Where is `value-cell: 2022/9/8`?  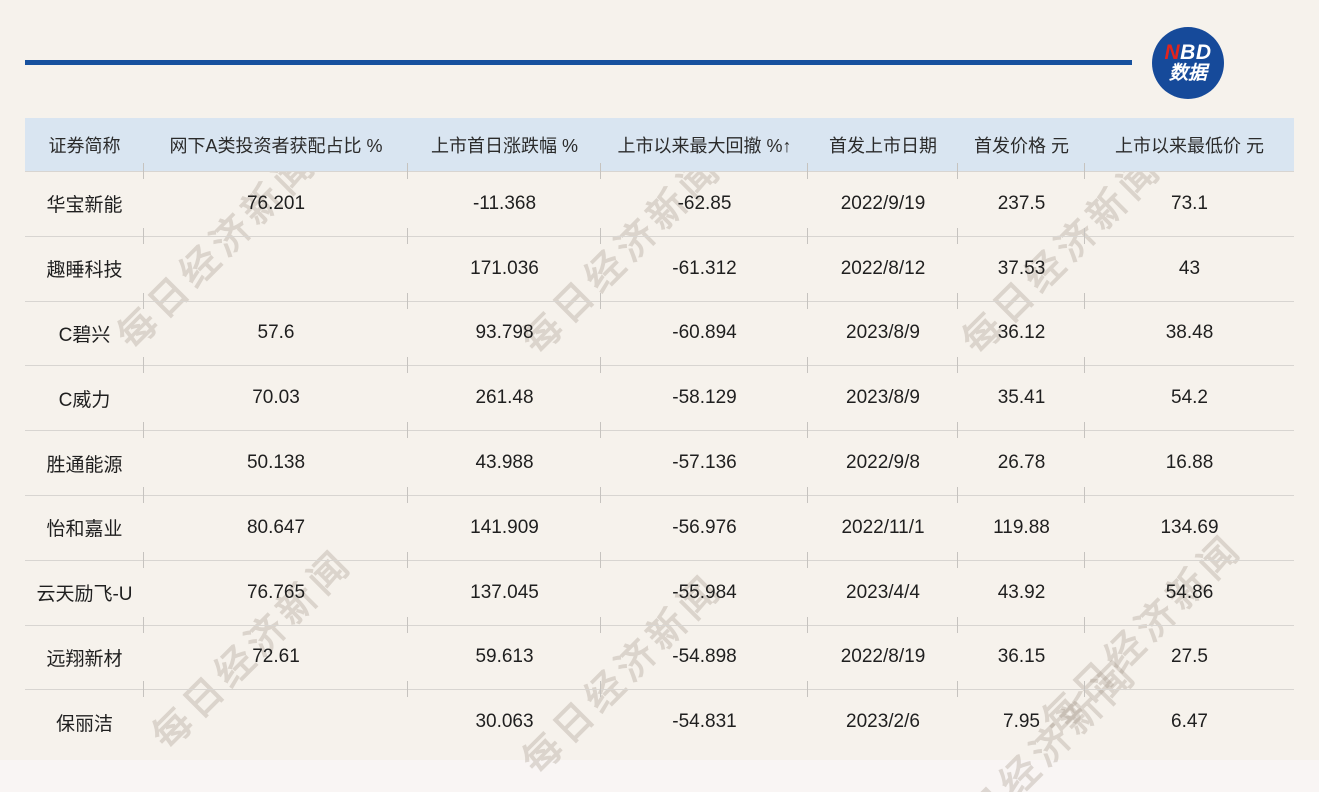 value-cell: 2022/9/8 is located at coordinates (882, 467).